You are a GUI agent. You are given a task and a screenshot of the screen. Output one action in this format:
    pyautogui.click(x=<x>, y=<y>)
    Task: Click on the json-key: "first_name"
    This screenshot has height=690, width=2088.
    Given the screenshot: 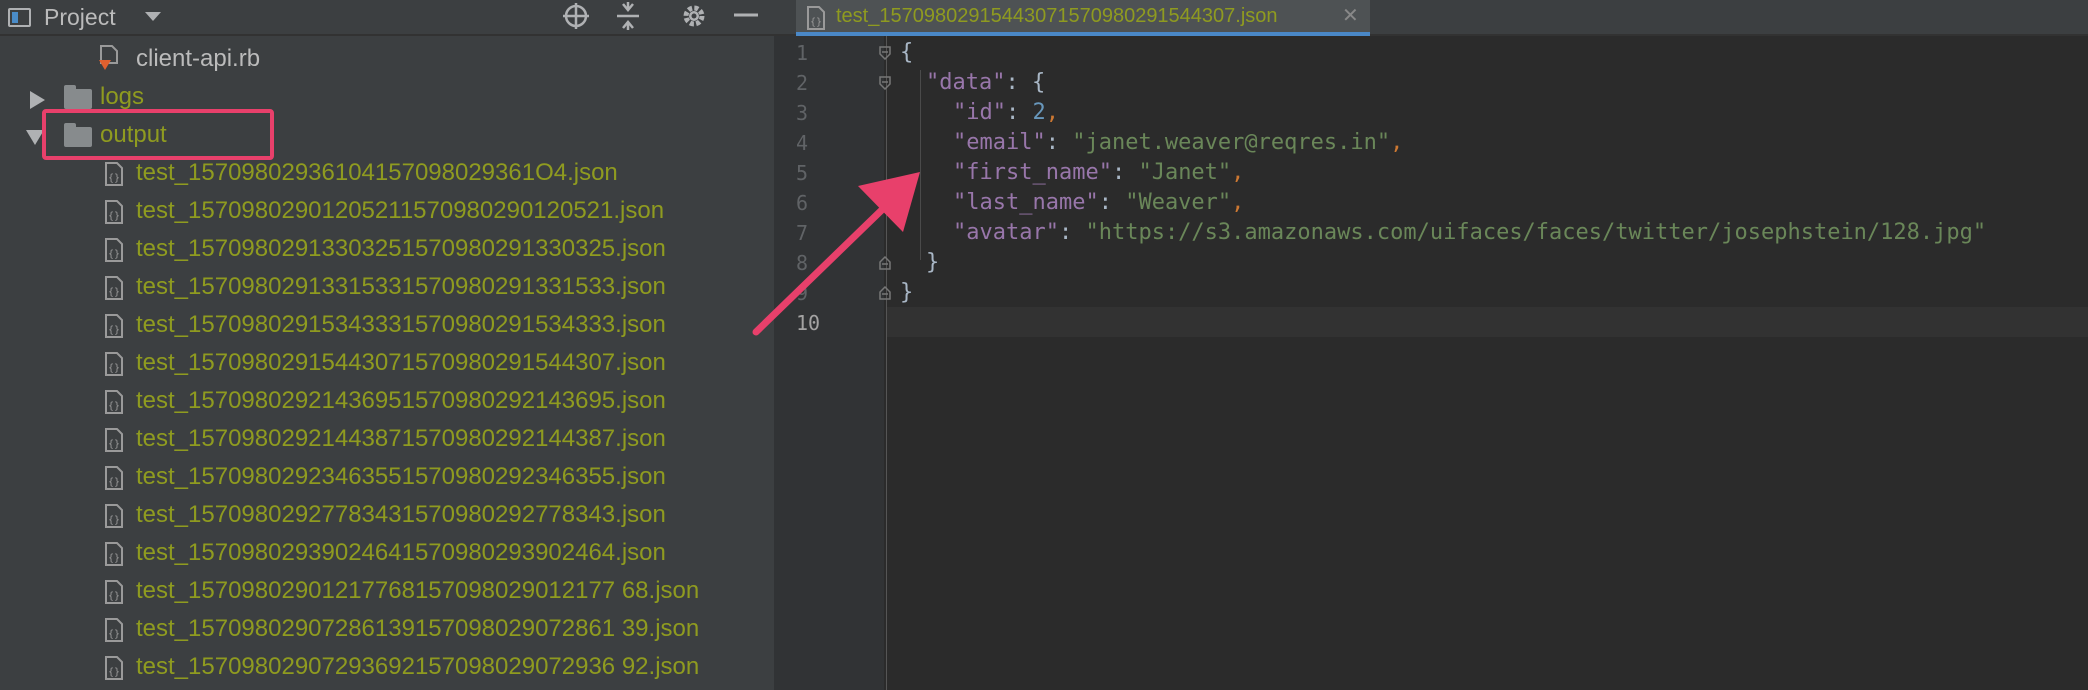 What is the action you would take?
    pyautogui.click(x=1032, y=172)
    